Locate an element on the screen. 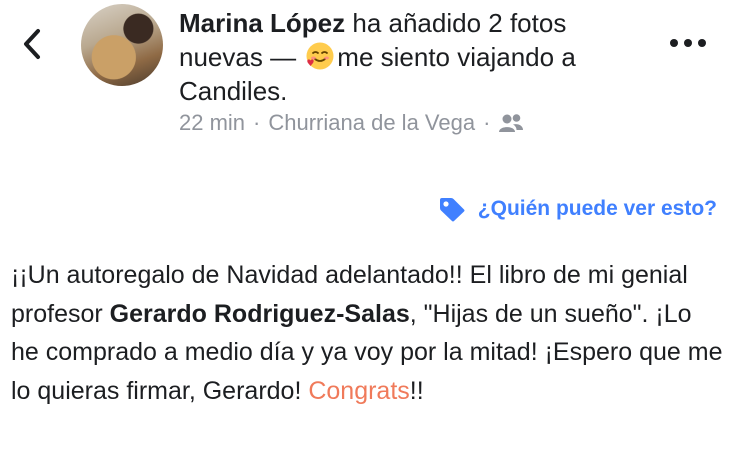  friends-icon is located at coordinates (511, 123).